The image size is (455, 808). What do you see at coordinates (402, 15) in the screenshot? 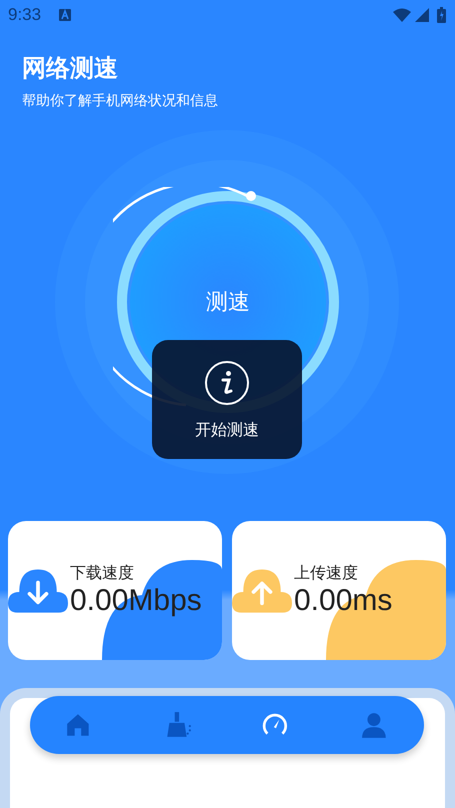
I see `wifi-icon` at bounding box center [402, 15].